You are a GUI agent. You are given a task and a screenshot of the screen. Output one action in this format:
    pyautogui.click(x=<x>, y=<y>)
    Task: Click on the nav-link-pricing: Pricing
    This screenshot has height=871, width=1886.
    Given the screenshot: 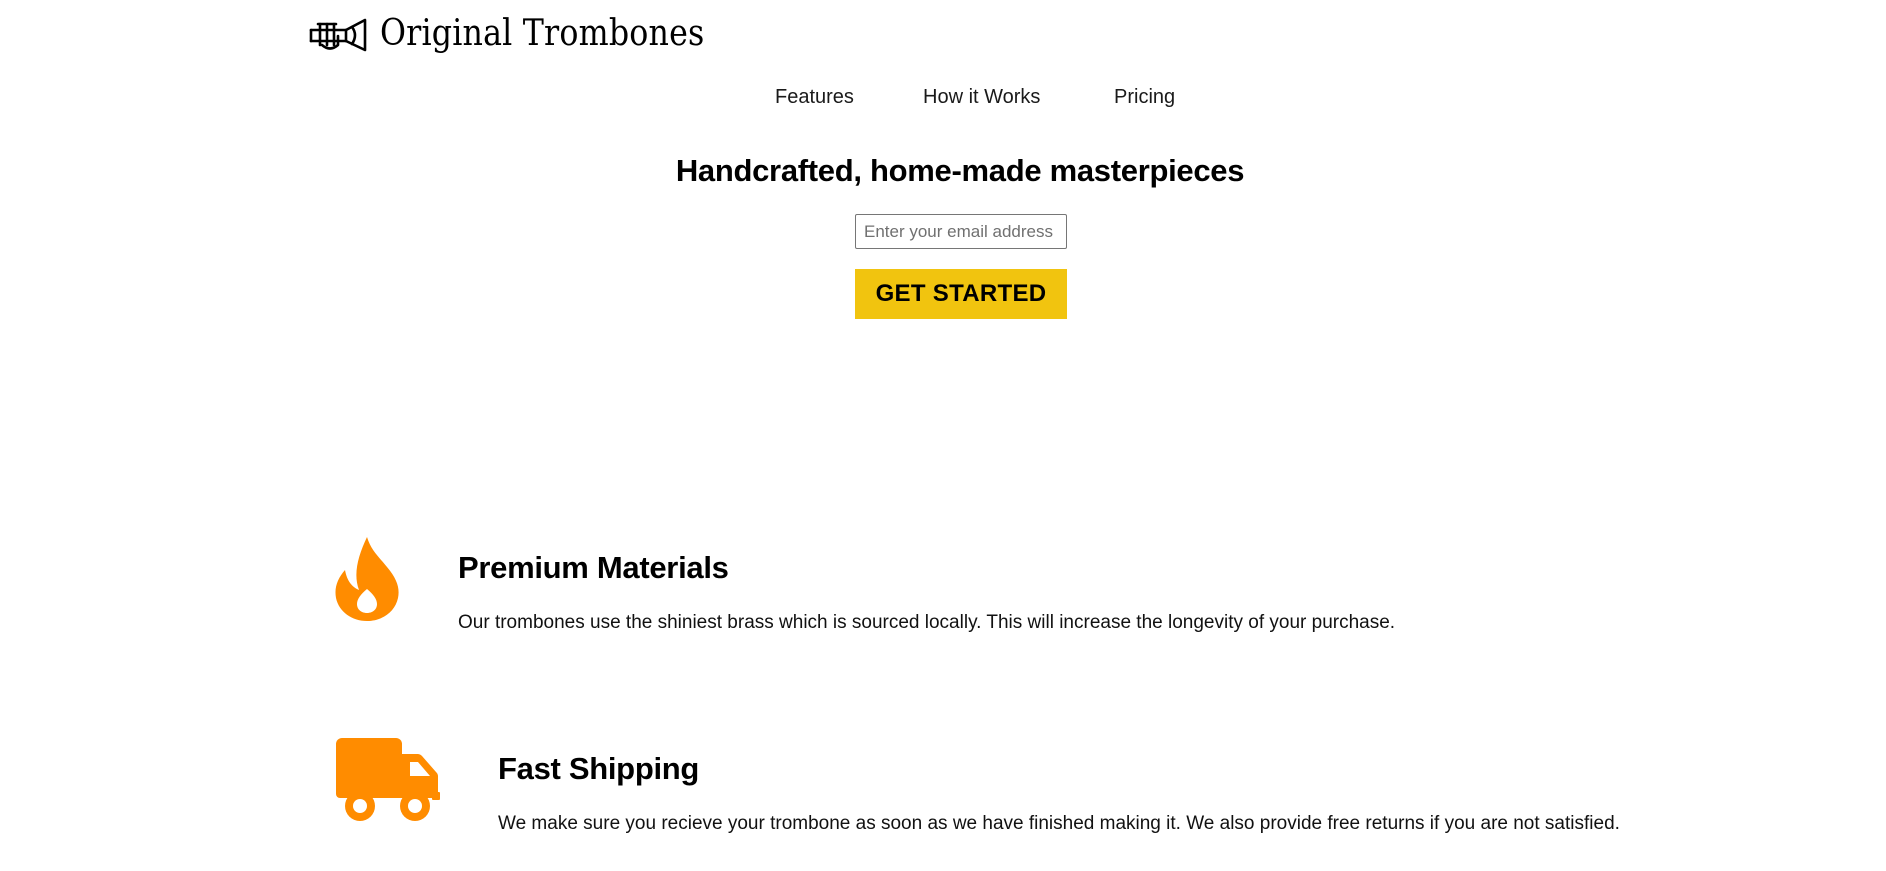 What is the action you would take?
    pyautogui.click(x=1144, y=97)
    